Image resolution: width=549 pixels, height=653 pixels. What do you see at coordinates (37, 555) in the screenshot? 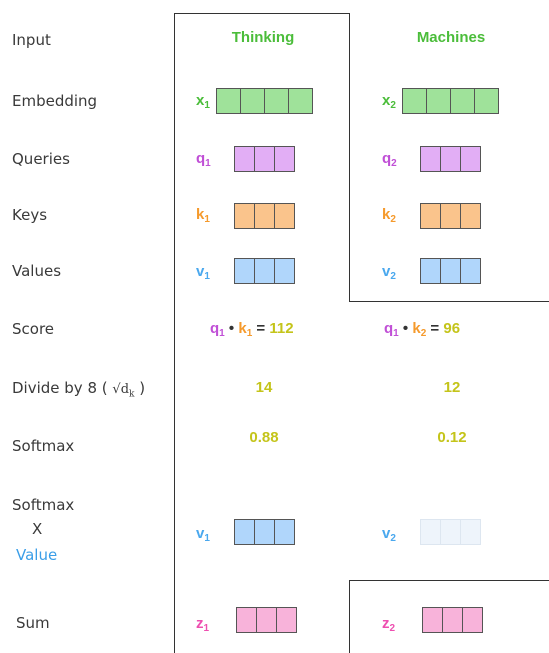
I see `row-label-softmax-x-value-3: Value` at bounding box center [37, 555].